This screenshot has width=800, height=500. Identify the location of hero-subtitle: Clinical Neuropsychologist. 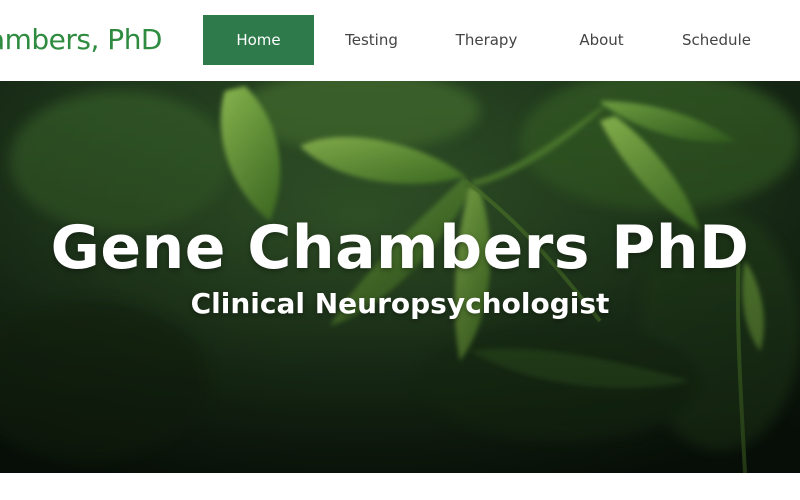
(400, 303).